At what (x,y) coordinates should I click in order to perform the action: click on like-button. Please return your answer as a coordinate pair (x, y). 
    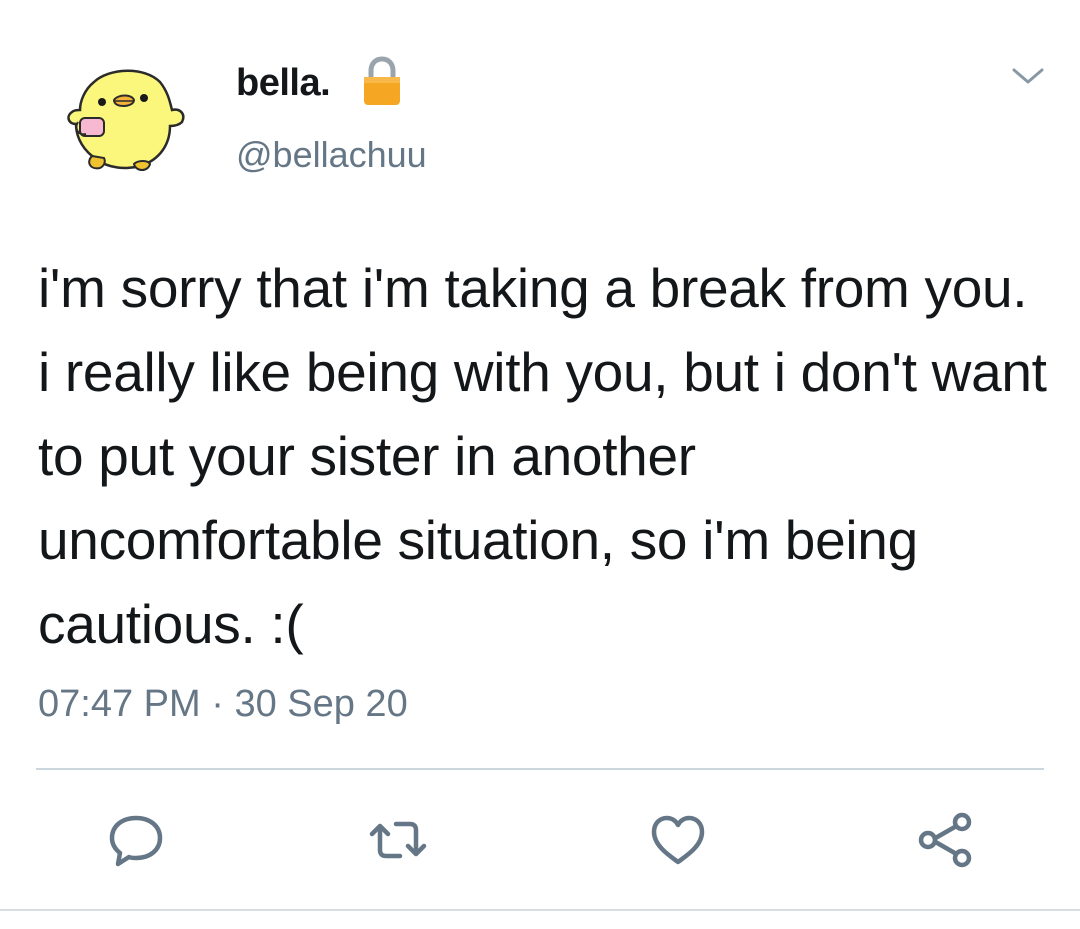
    Looking at the image, I should click on (678, 840).